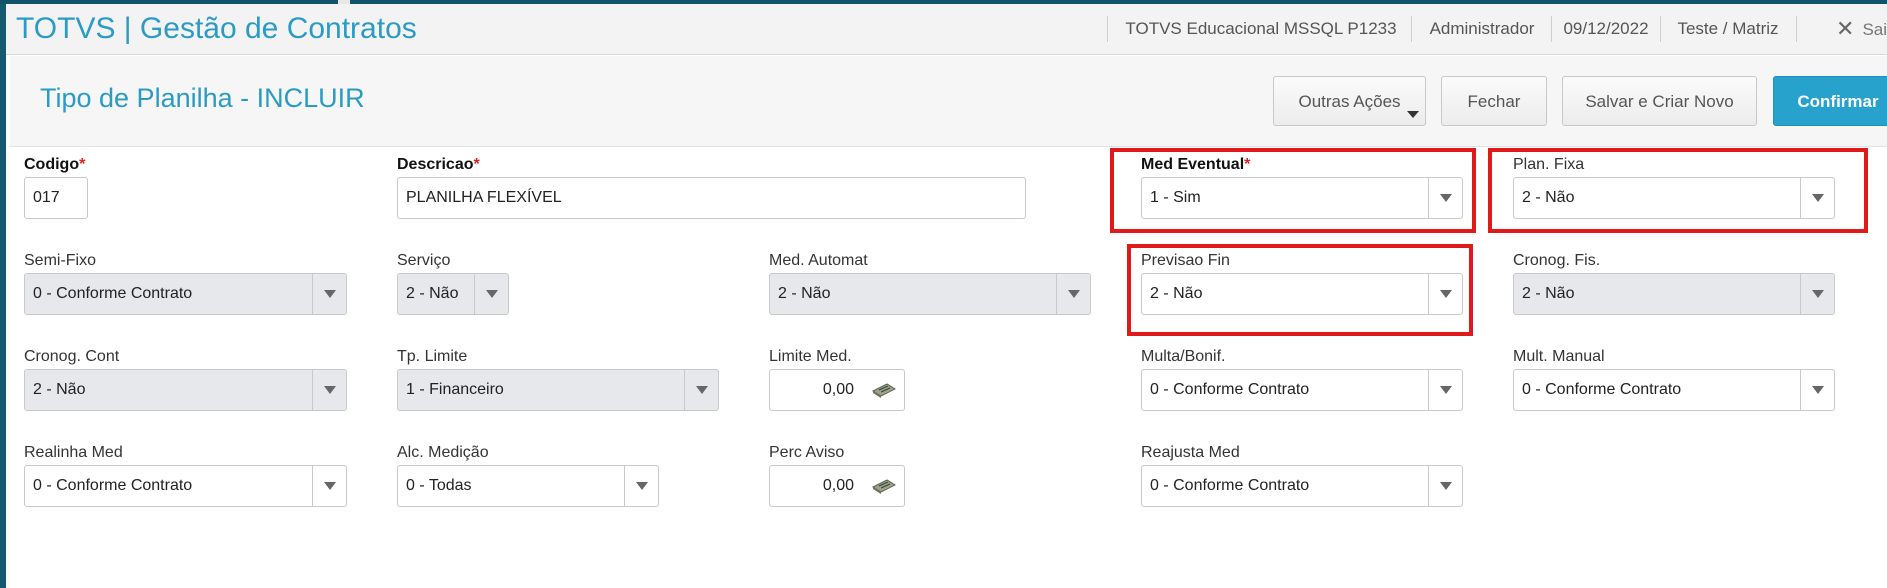  What do you see at coordinates (1190, 452) in the screenshot?
I see `reajusta-med-label: Reajusta Med` at bounding box center [1190, 452].